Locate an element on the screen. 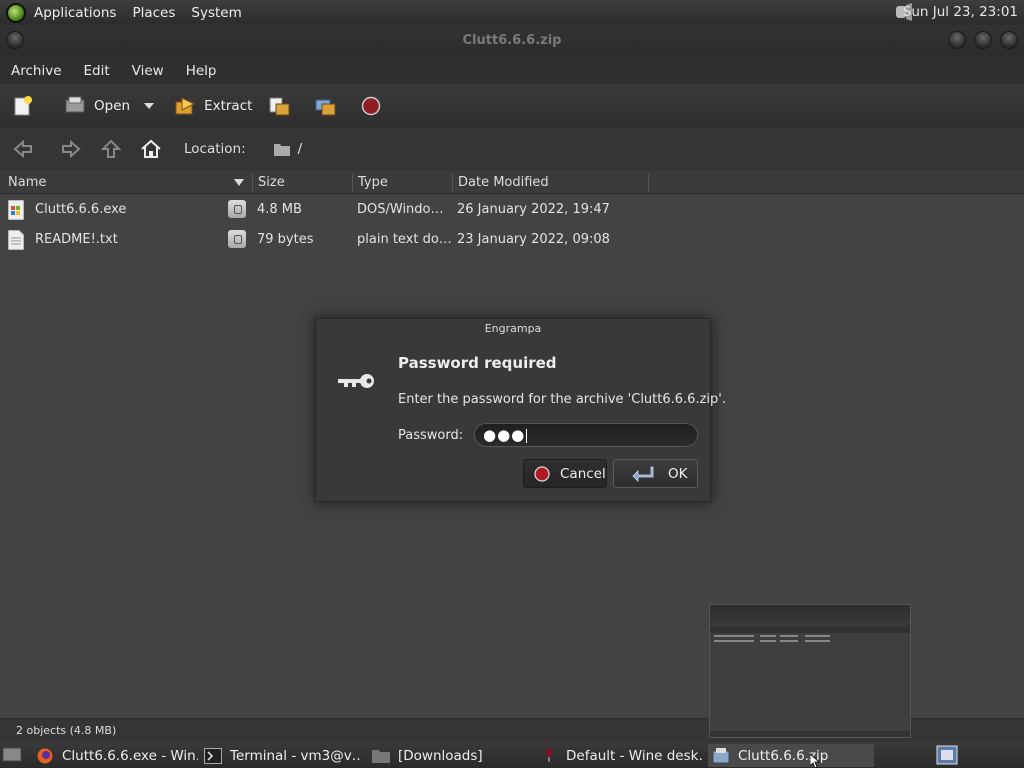 Image resolution: width=1024 pixels, height=768 pixels. workspace-switcher-icon is located at coordinates (947, 755).